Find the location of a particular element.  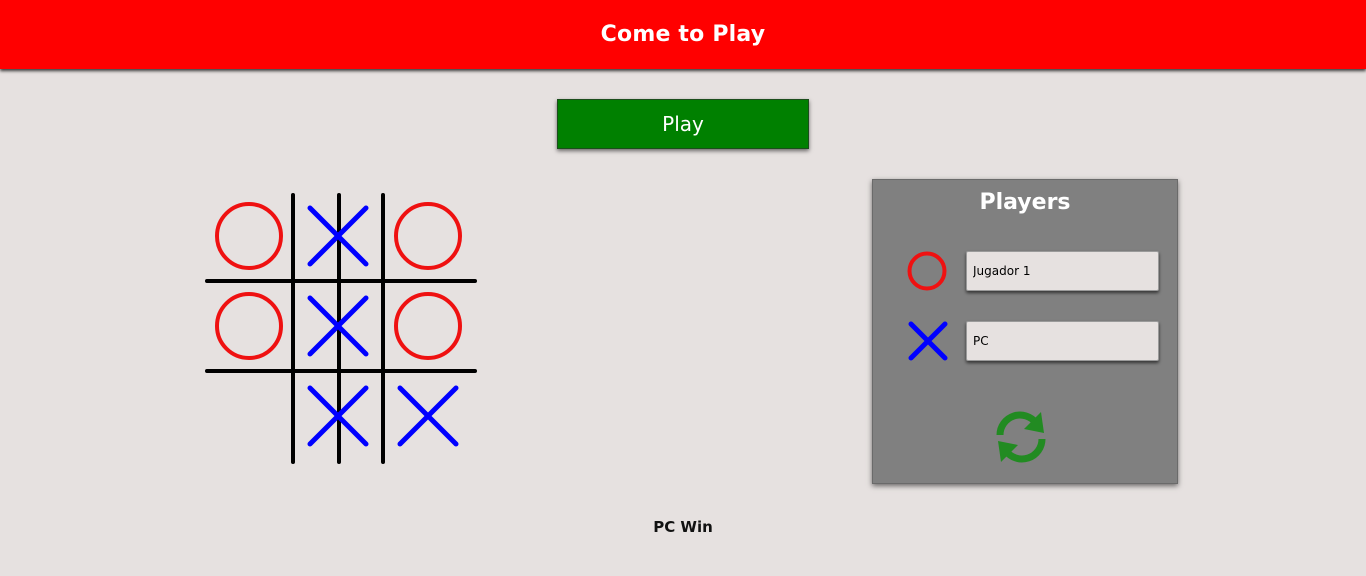

board-grid is located at coordinates (341, 328).